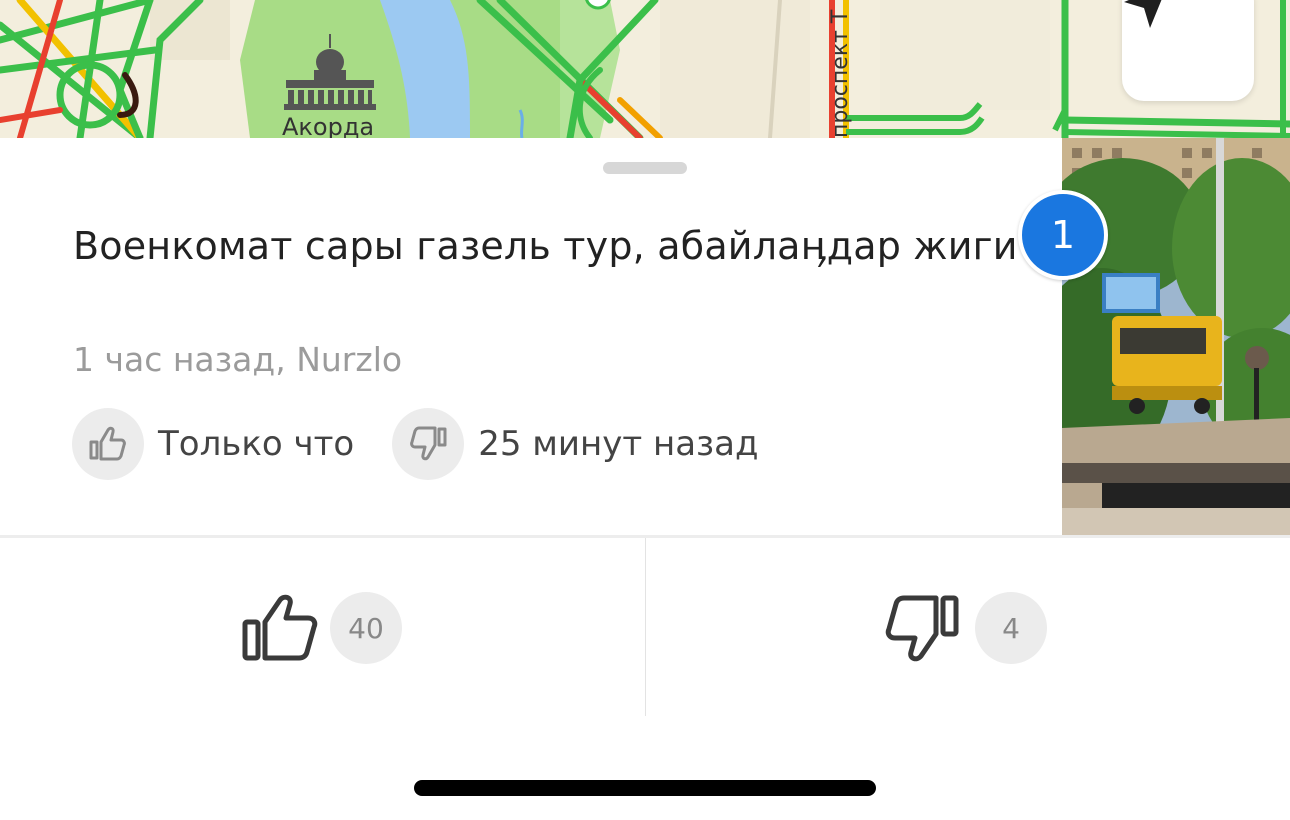 This screenshot has height=820, width=1290. What do you see at coordinates (645, 168) in the screenshot?
I see `drag-handle` at bounding box center [645, 168].